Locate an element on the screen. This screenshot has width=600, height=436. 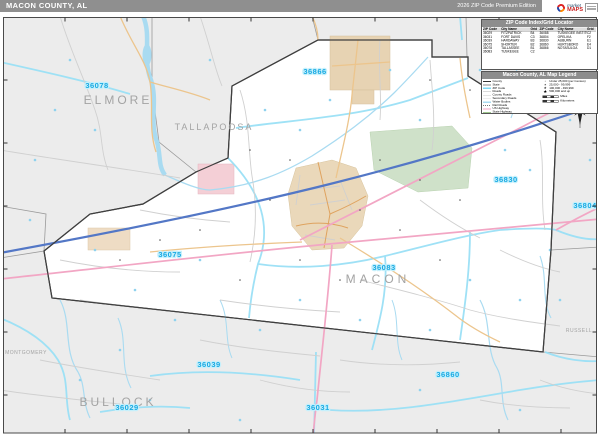
us-hwy-swatch is located at coordinates (487, 109).